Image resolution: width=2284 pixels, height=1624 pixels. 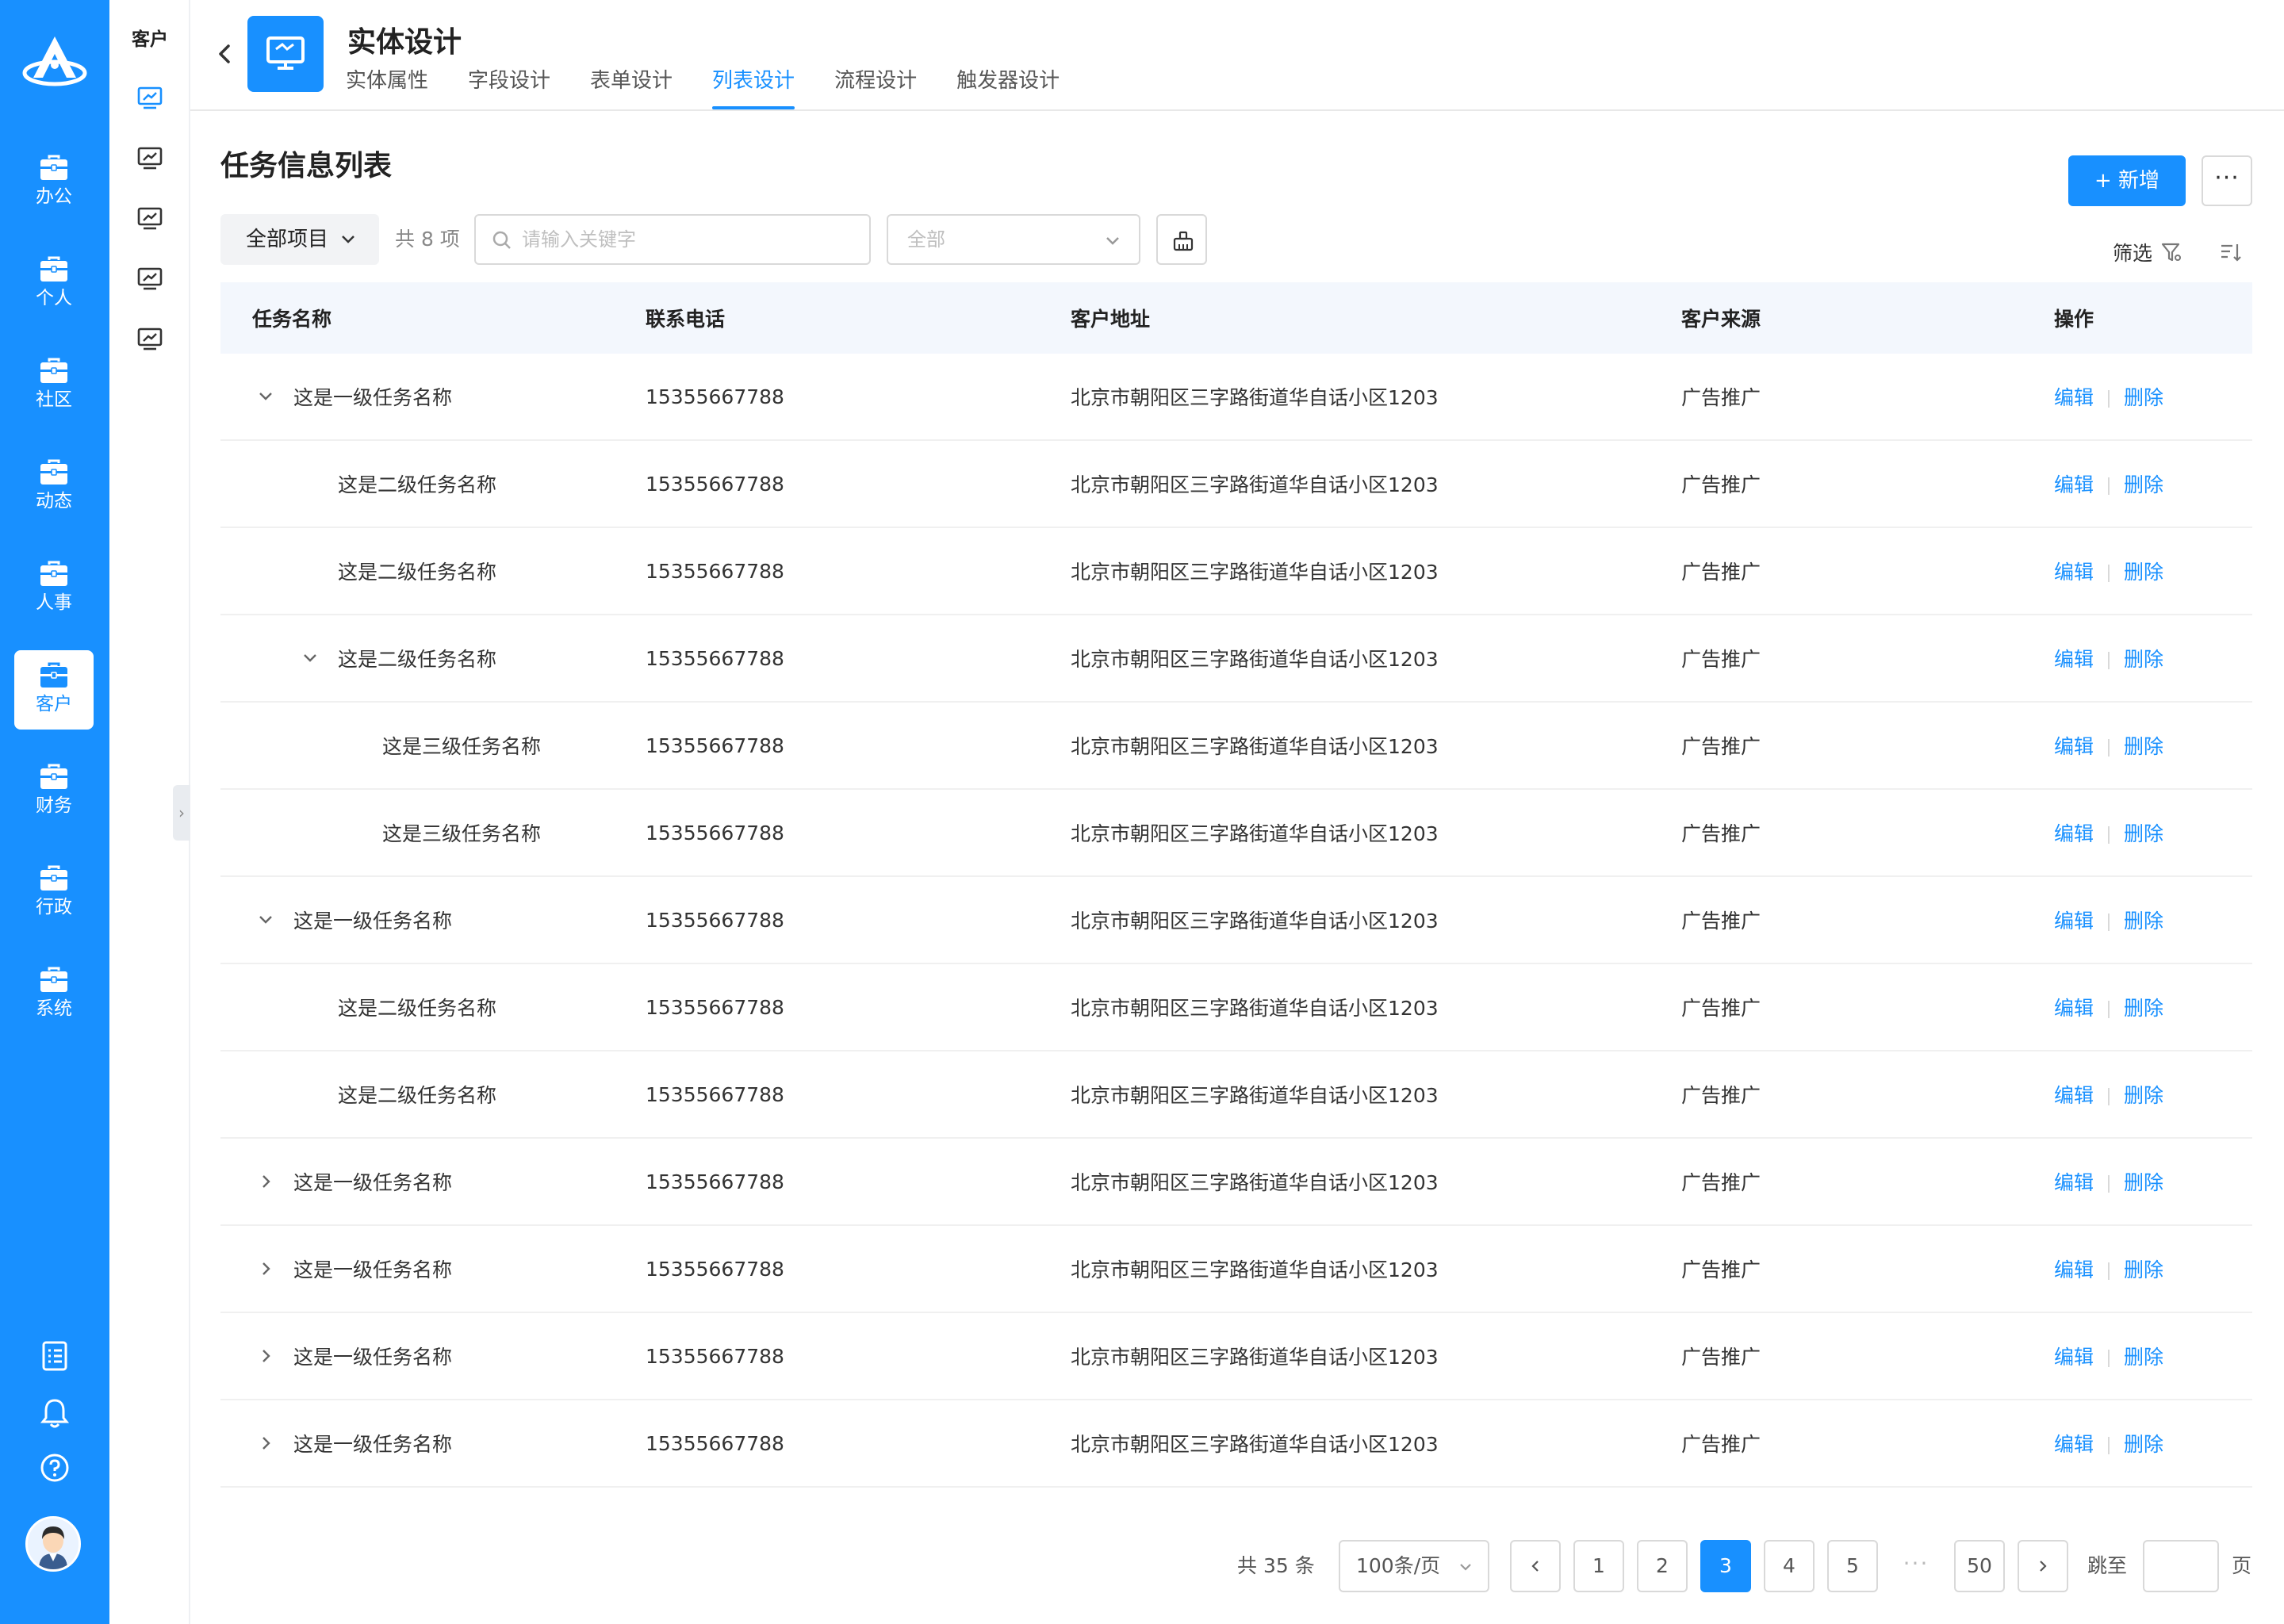 What do you see at coordinates (1789, 1566) in the screenshot?
I see `page-button-4: 4` at bounding box center [1789, 1566].